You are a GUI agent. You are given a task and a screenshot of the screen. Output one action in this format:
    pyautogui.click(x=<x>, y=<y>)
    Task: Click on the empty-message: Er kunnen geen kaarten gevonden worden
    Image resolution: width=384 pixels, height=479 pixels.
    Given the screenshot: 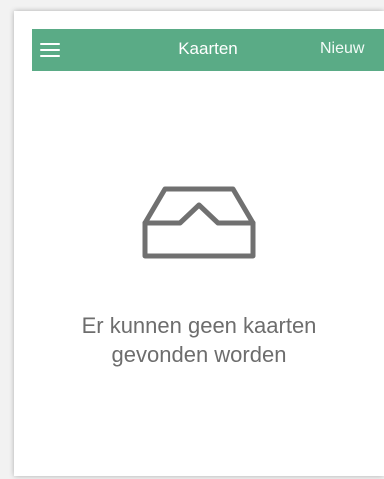 What is the action you would take?
    pyautogui.click(x=199, y=340)
    